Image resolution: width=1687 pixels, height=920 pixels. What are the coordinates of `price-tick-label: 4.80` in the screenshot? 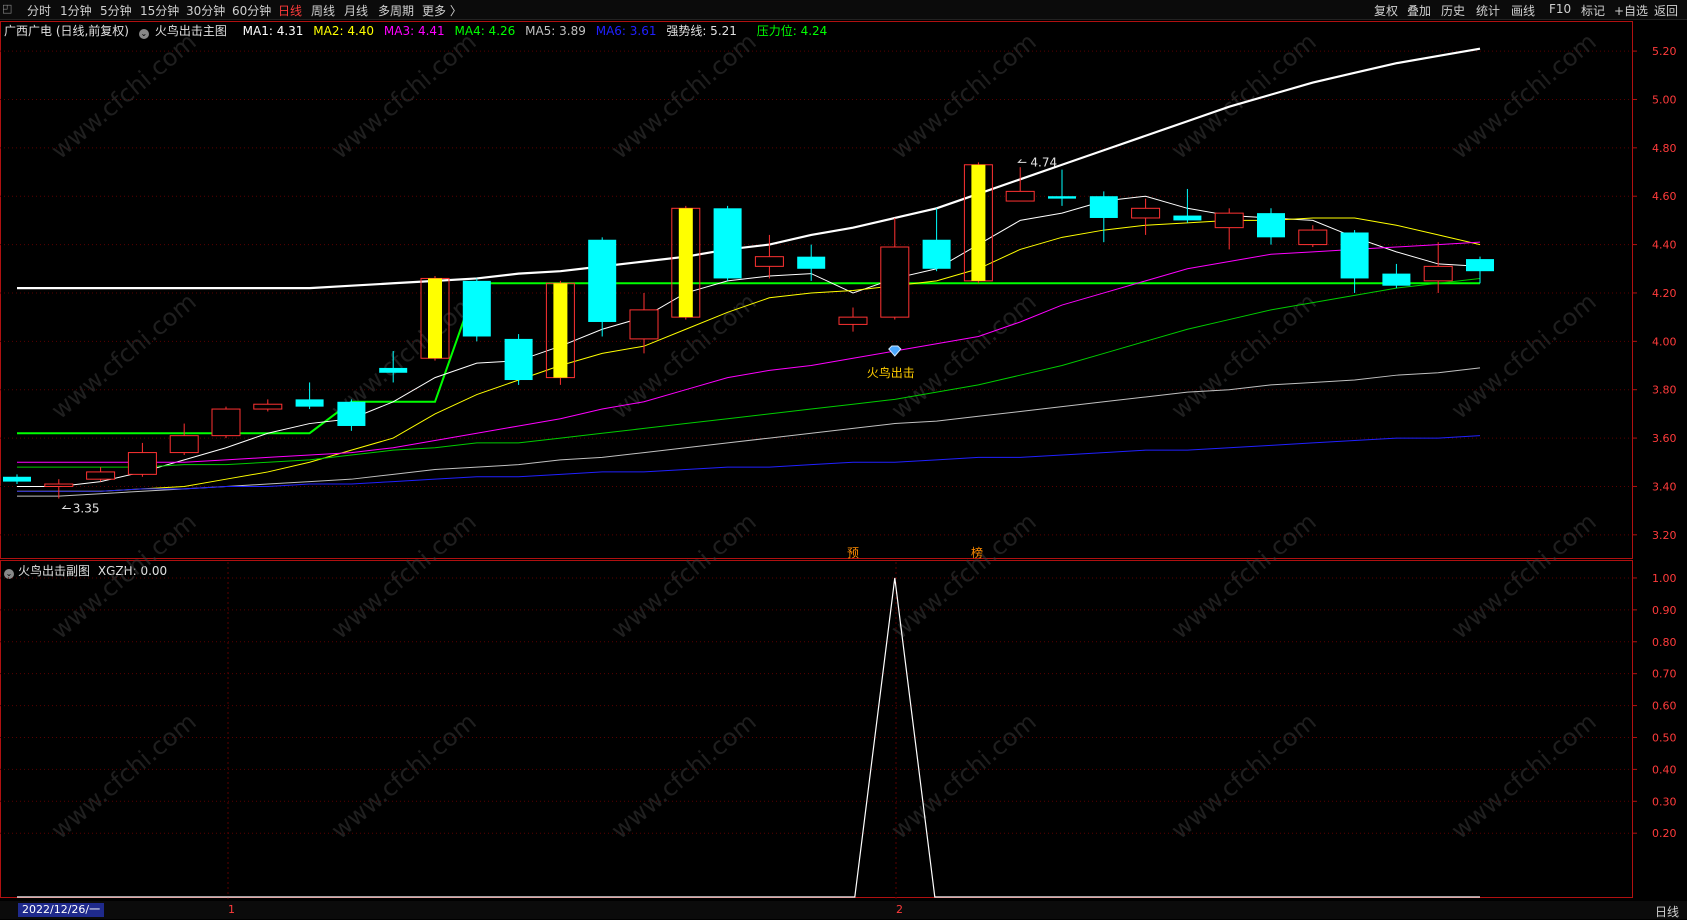 It's located at (1664, 148).